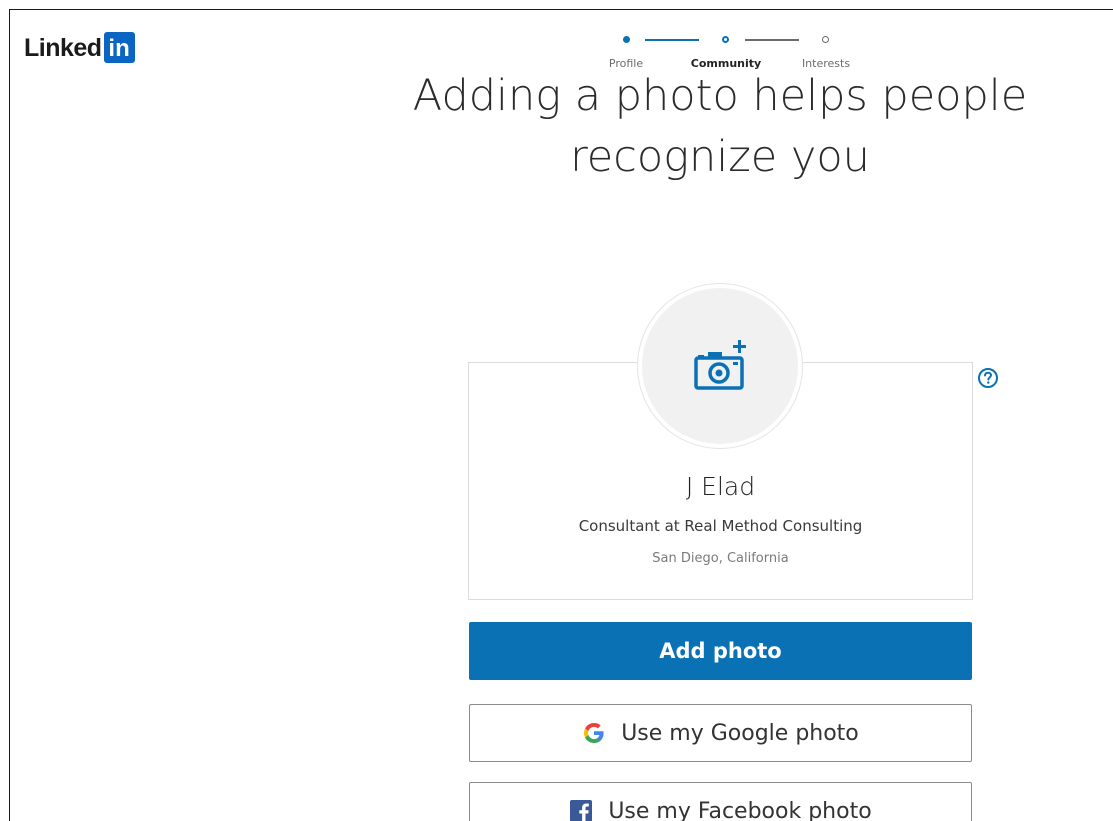 This screenshot has height=821, width=1113. I want to click on use-facebook-photo-label: Use my Facebook photo, so click(739, 810).